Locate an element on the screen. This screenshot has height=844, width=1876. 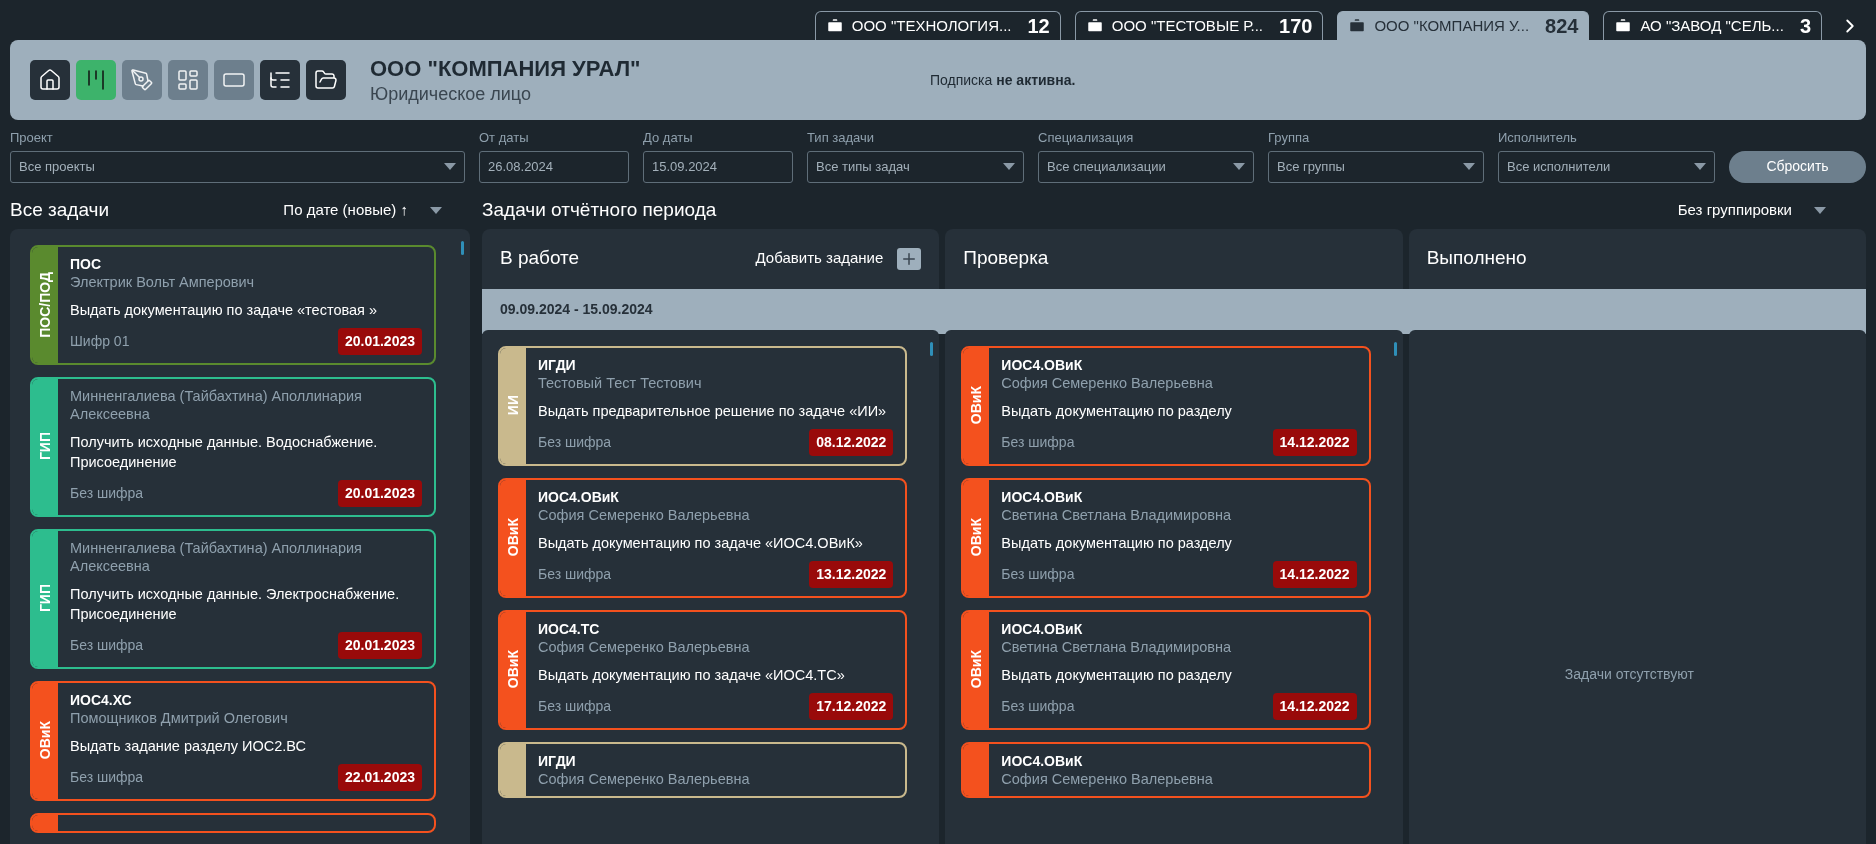
task-card: ГИП Минненгалиева (Тайбахтина) Аполлинария Алексеевна Получить исходные данные. Водоснабжение. Присоединение Без шифра 20.01.2023 is located at coordinates (233, 446).